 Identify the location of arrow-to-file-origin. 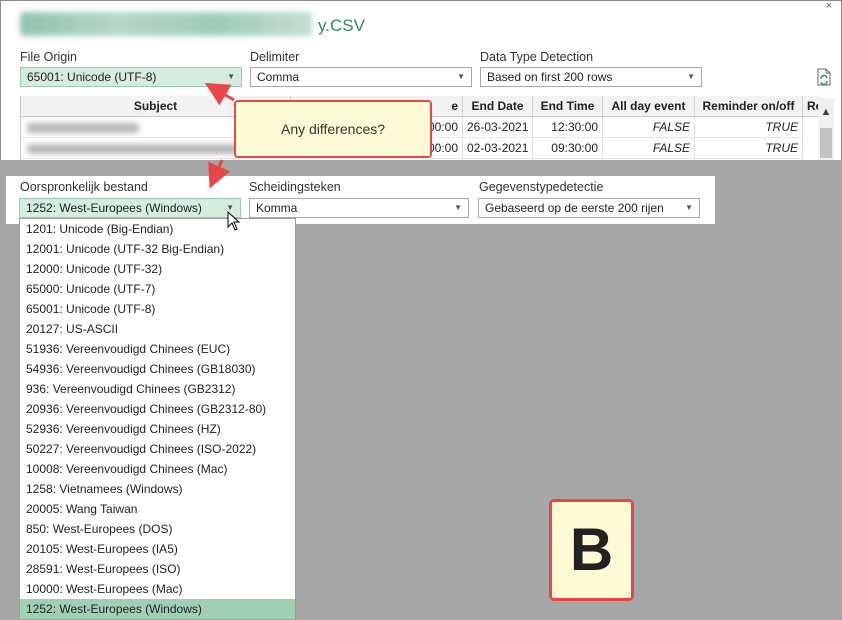
(219, 94).